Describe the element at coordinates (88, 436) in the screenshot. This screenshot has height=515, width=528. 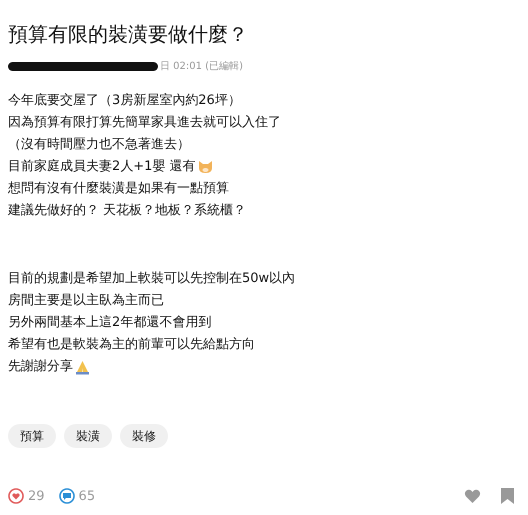
I see `topic-tag: 裝潢` at that location.